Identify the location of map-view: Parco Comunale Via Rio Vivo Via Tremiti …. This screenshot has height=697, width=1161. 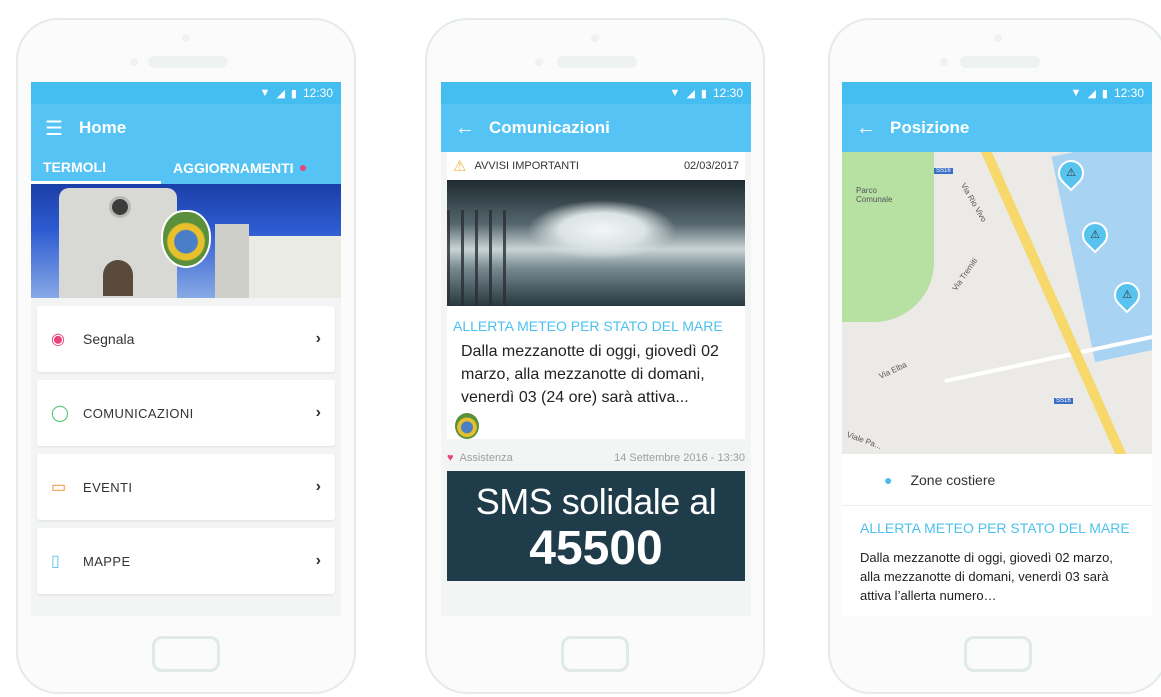
(997, 303).